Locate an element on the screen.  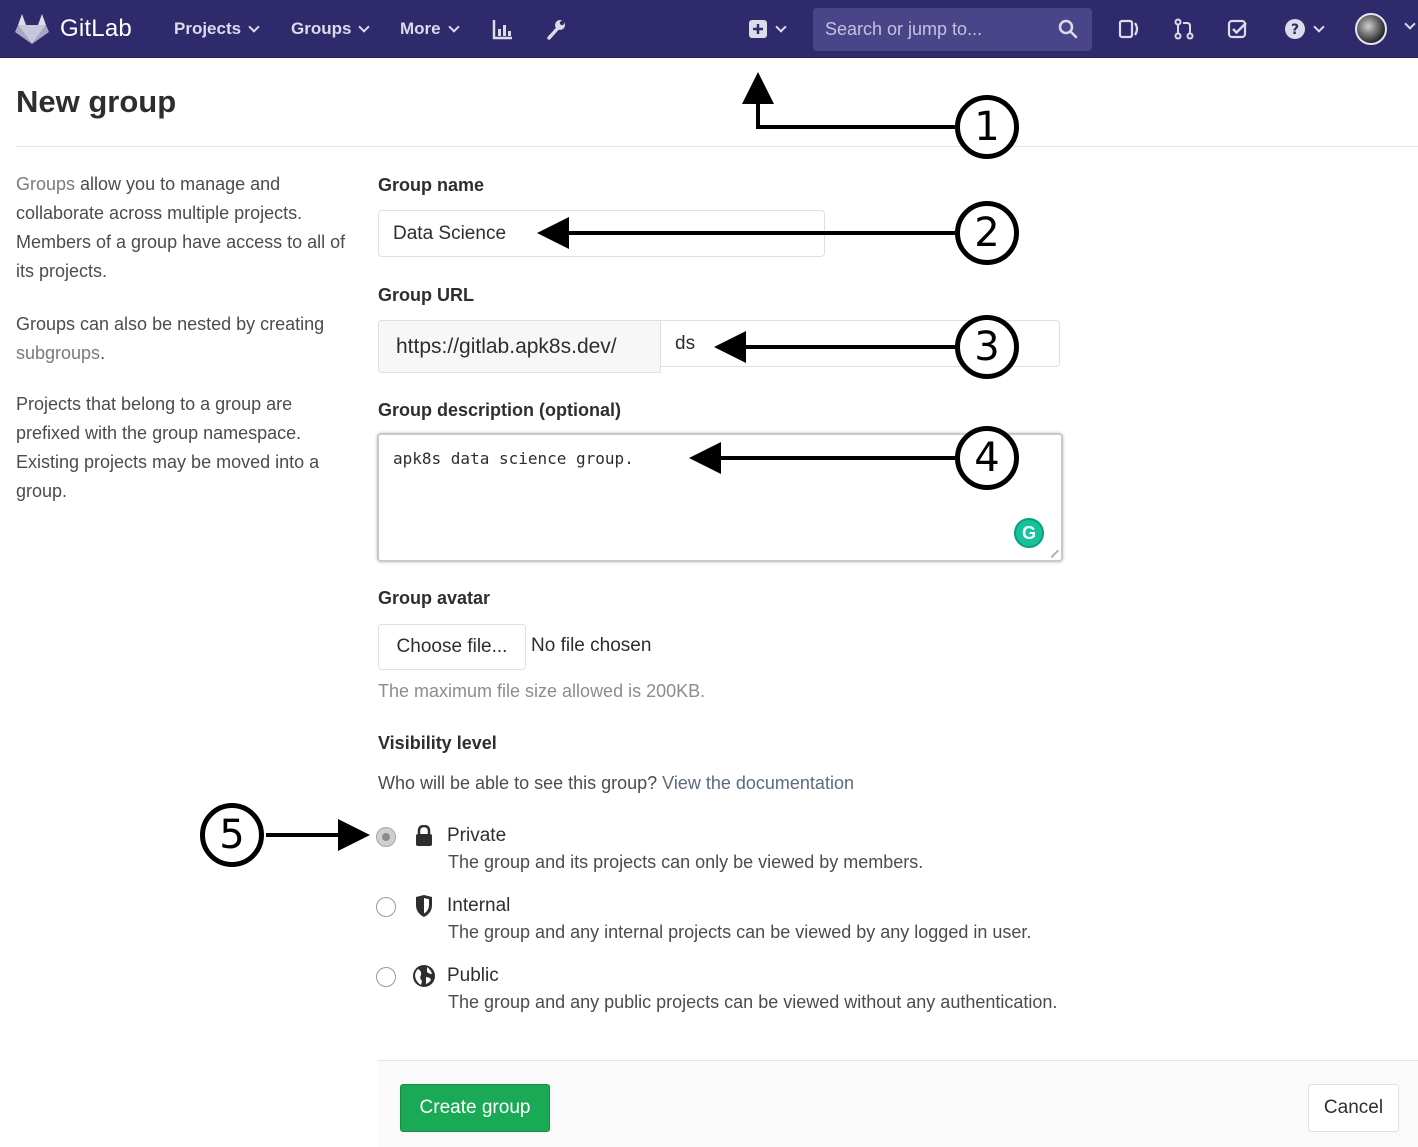
nav-groups-dropdown: Groups is located at coordinates (331, 29).